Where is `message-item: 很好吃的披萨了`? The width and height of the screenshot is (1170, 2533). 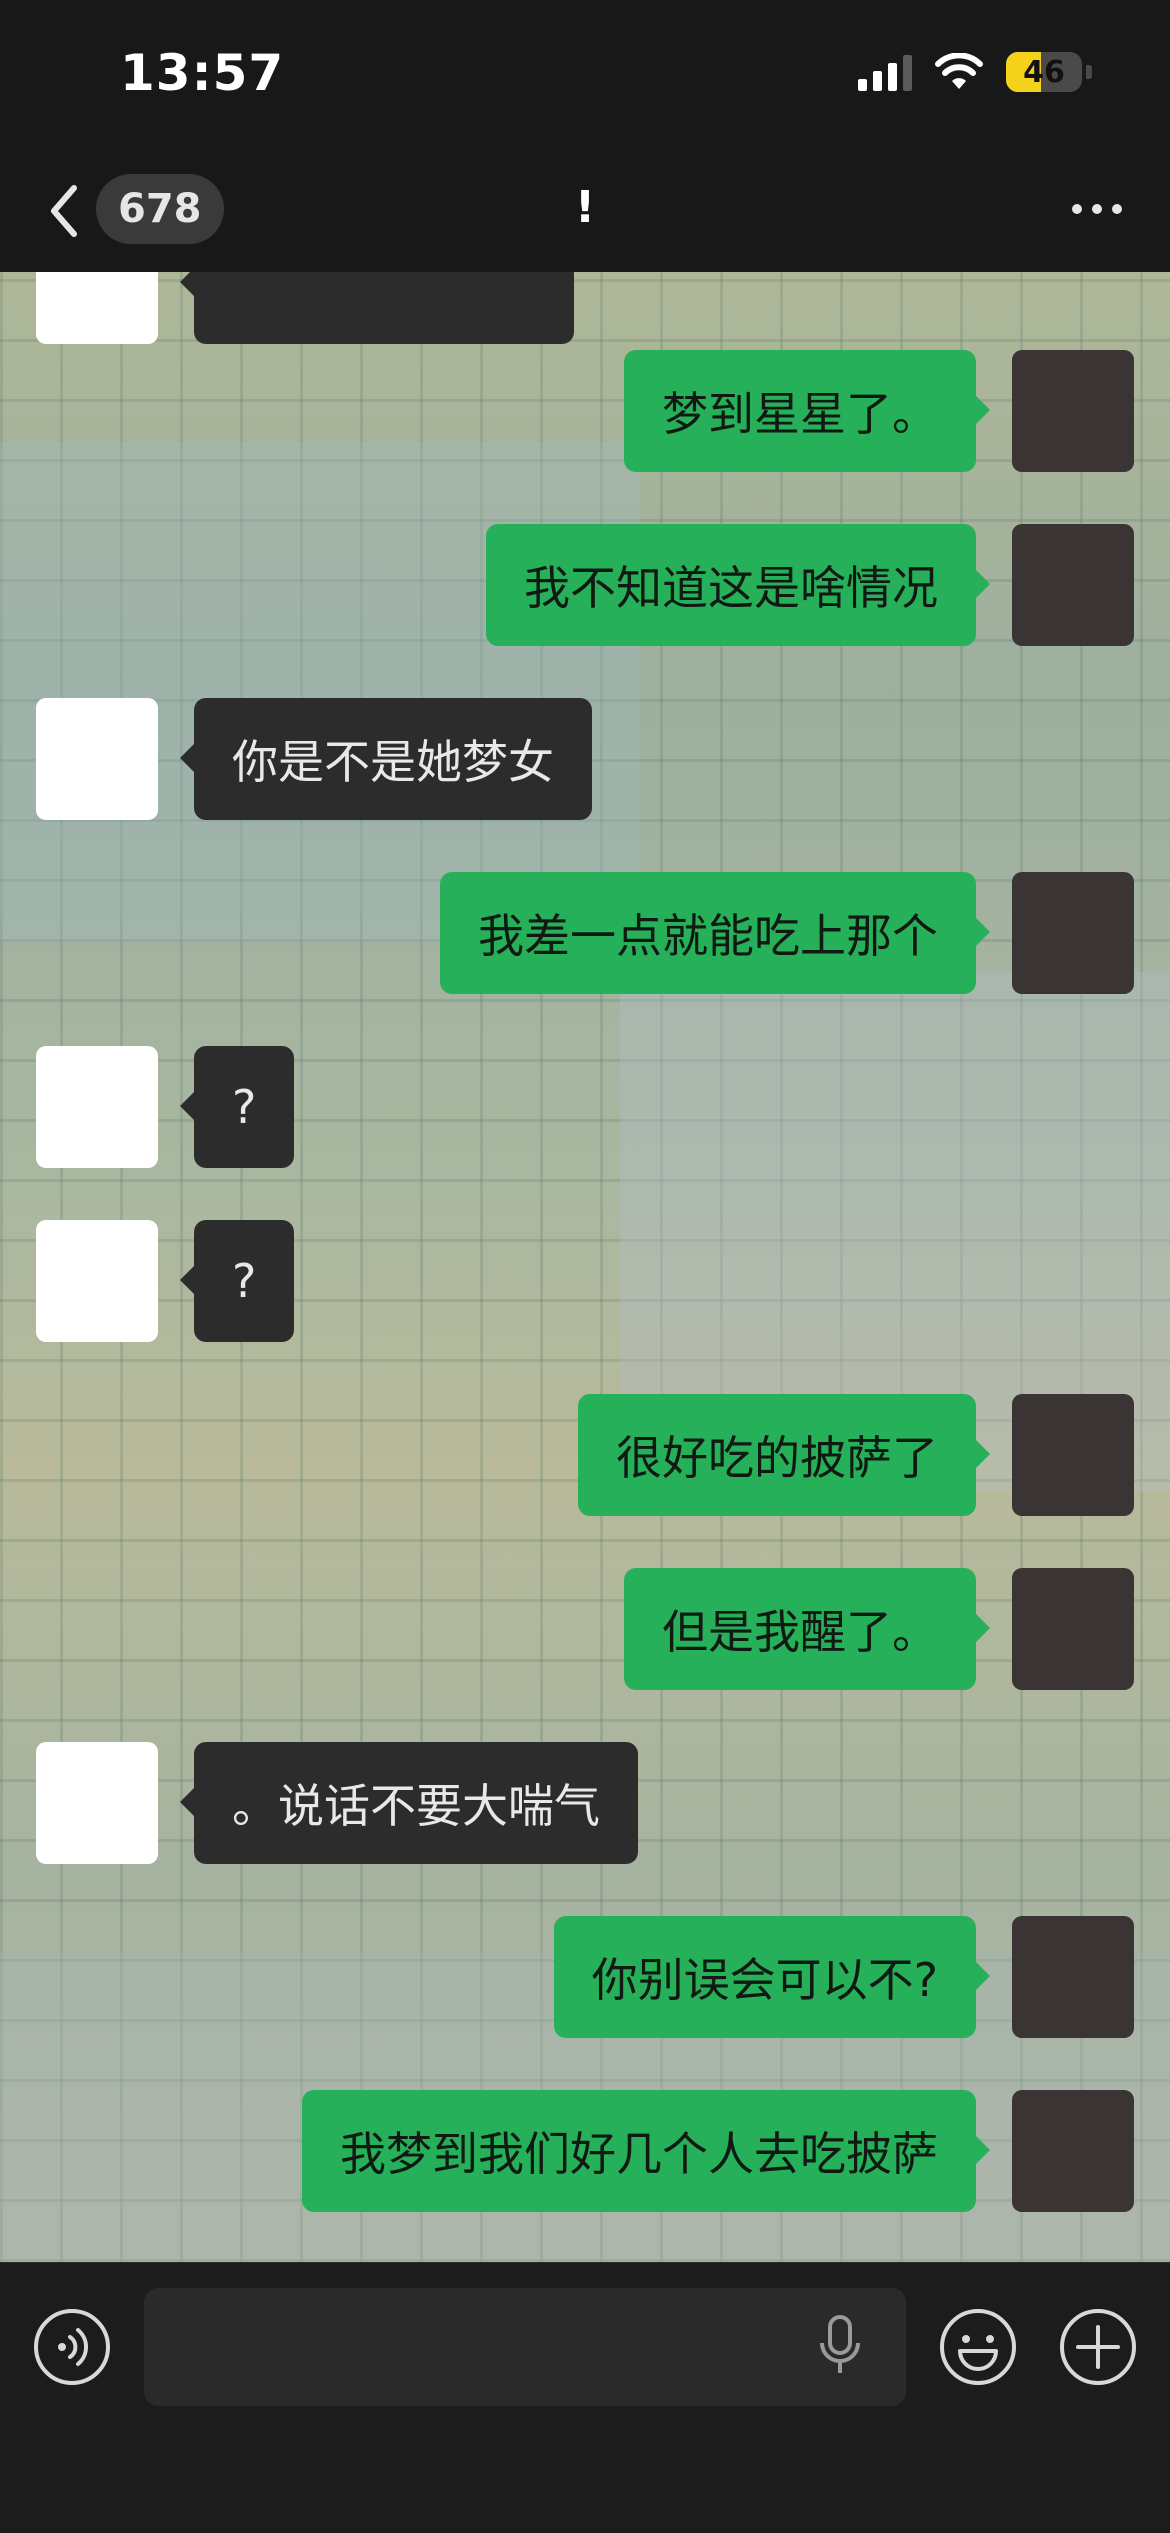
message-item: 很好吃的披萨了 is located at coordinates (856, 1455).